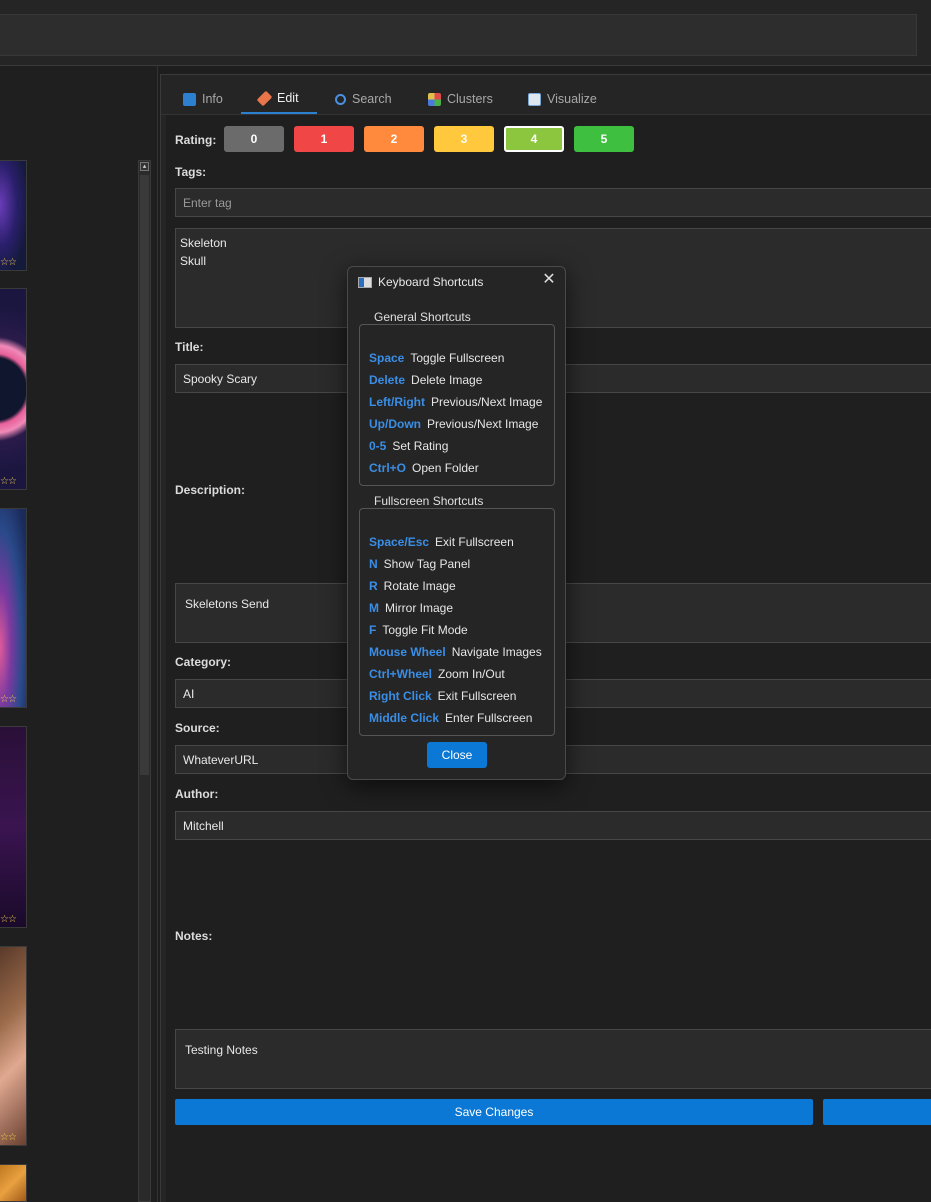  Describe the element at coordinates (549, 280) in the screenshot. I see `close-icon: ✕` at that location.